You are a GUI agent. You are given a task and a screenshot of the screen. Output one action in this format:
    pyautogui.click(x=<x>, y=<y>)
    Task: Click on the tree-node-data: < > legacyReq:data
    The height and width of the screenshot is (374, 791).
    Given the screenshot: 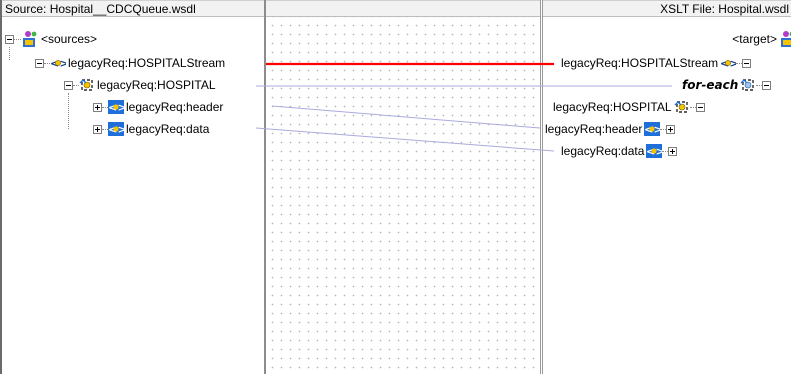 What is the action you would take?
    pyautogui.click(x=152, y=129)
    